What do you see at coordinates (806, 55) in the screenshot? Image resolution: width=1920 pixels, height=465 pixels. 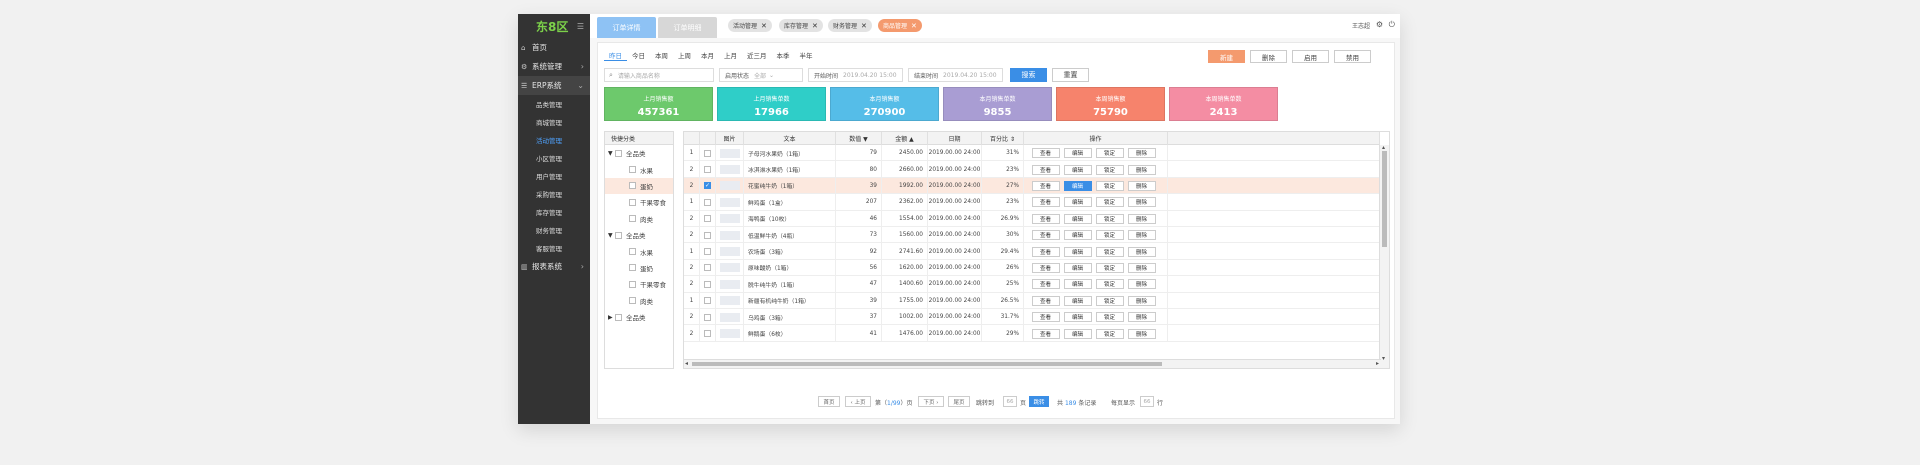 I see `time-tab-8: 半年` at bounding box center [806, 55].